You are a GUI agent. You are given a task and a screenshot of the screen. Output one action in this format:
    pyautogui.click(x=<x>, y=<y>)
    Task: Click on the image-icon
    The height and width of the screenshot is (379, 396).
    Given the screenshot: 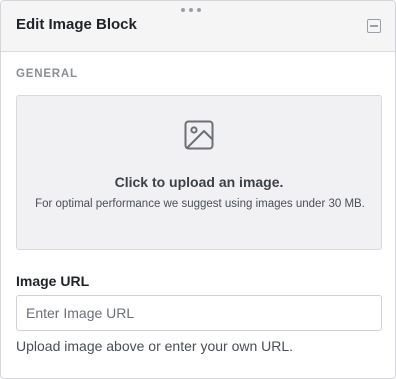 What is the action you would take?
    pyautogui.click(x=199, y=135)
    